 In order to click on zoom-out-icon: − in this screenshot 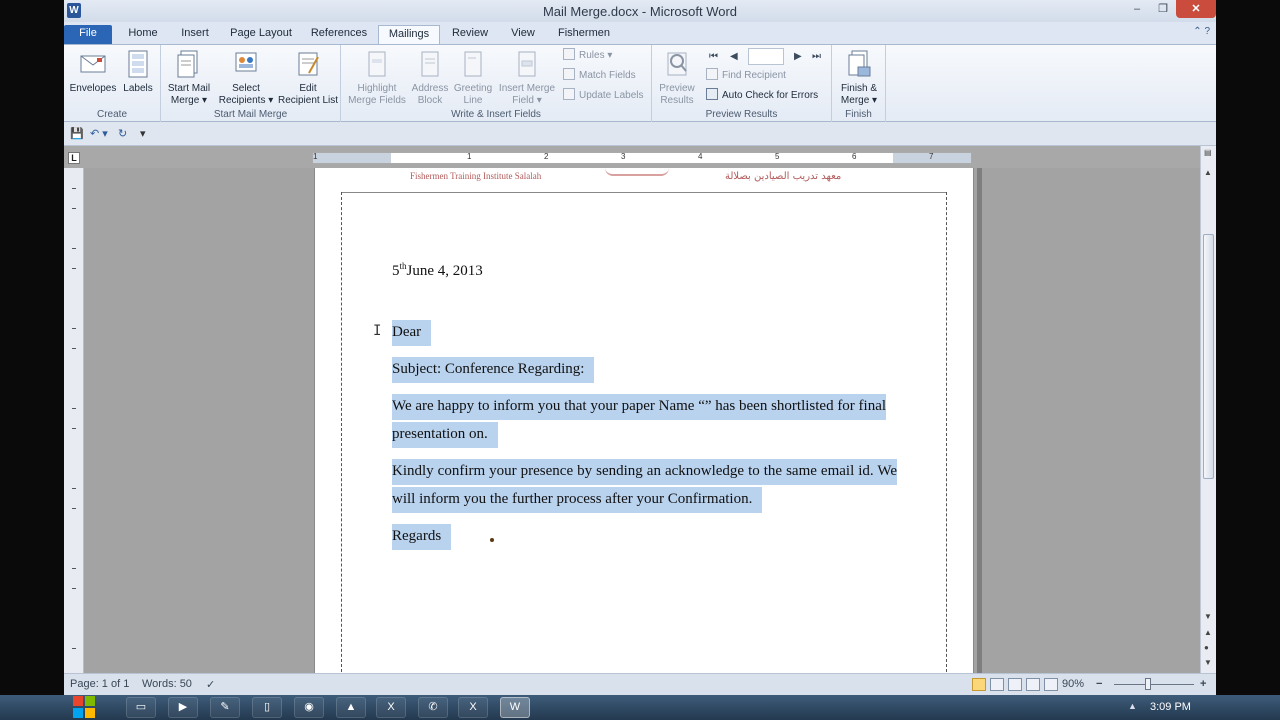, I will do `click(1099, 684)`.